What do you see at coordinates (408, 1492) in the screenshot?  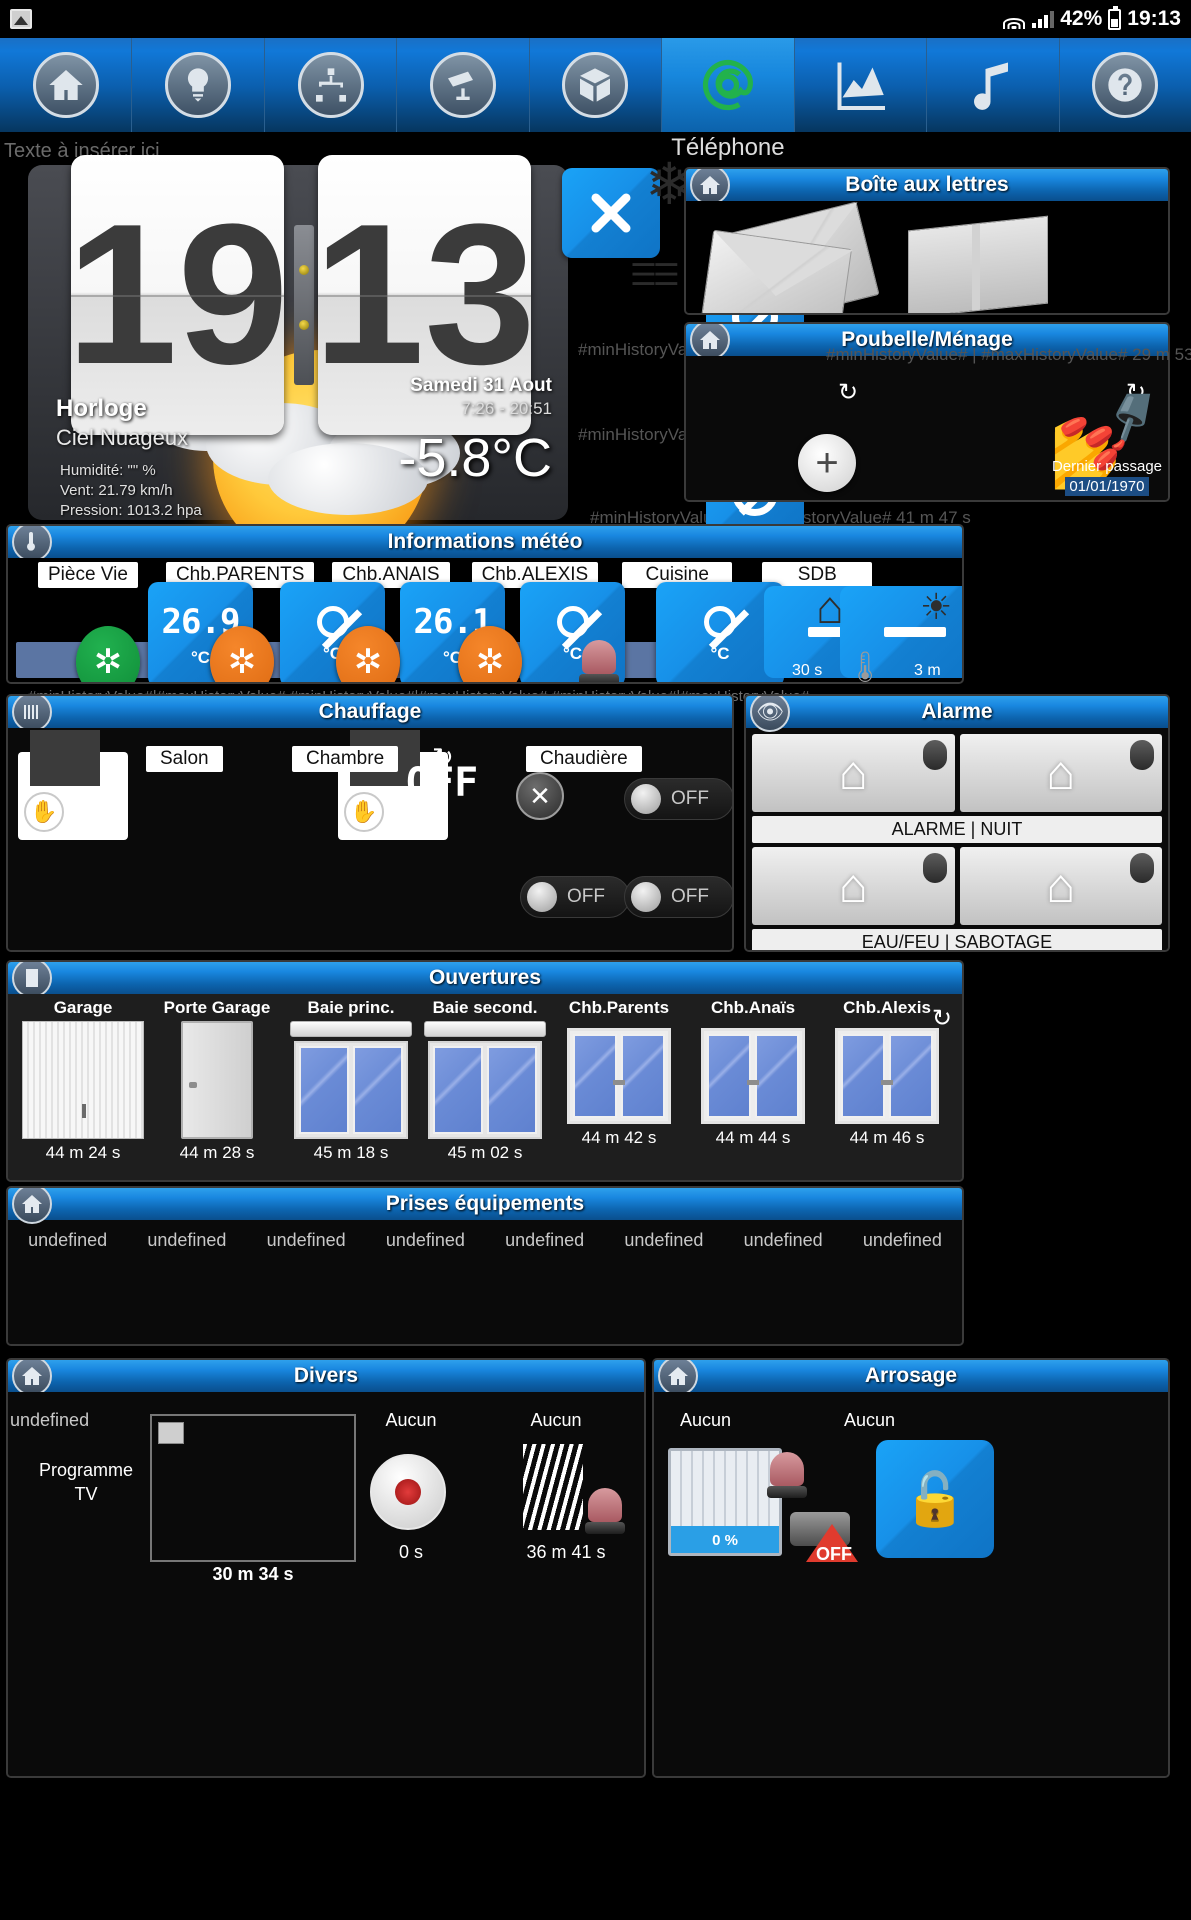 I see `smoke-detector-icon` at bounding box center [408, 1492].